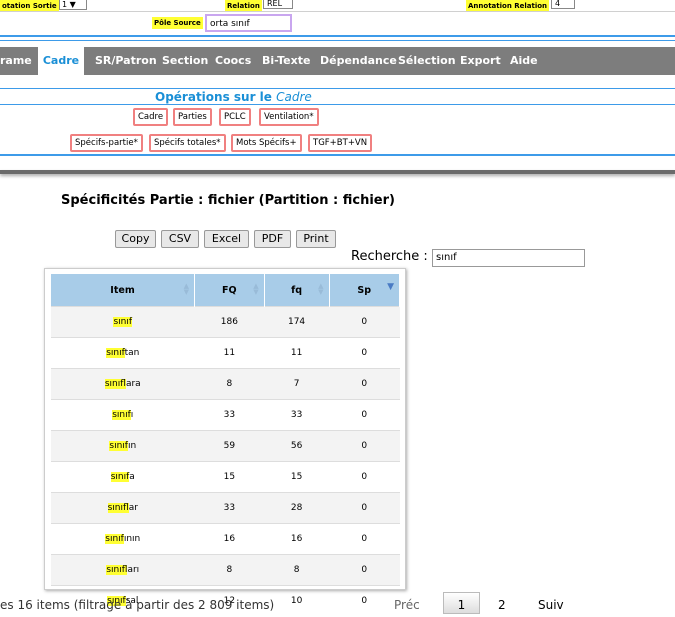 The image size is (675, 617). I want to click on pagination-next: Suiv, so click(551, 605).